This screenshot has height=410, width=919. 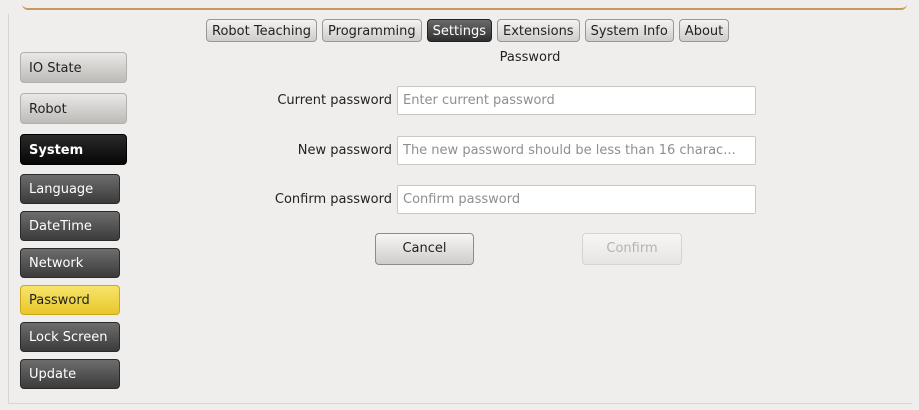 What do you see at coordinates (344, 150) in the screenshot?
I see `new-password-label: New password` at bounding box center [344, 150].